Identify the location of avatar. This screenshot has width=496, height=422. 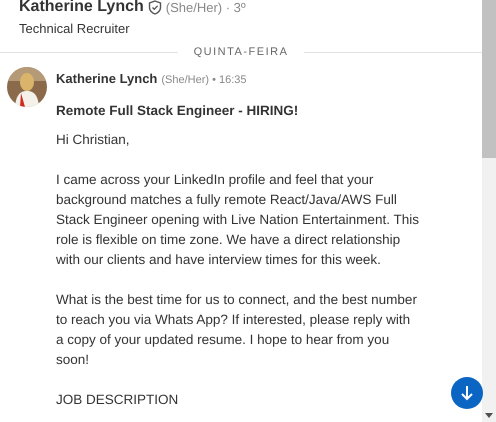
(27, 87).